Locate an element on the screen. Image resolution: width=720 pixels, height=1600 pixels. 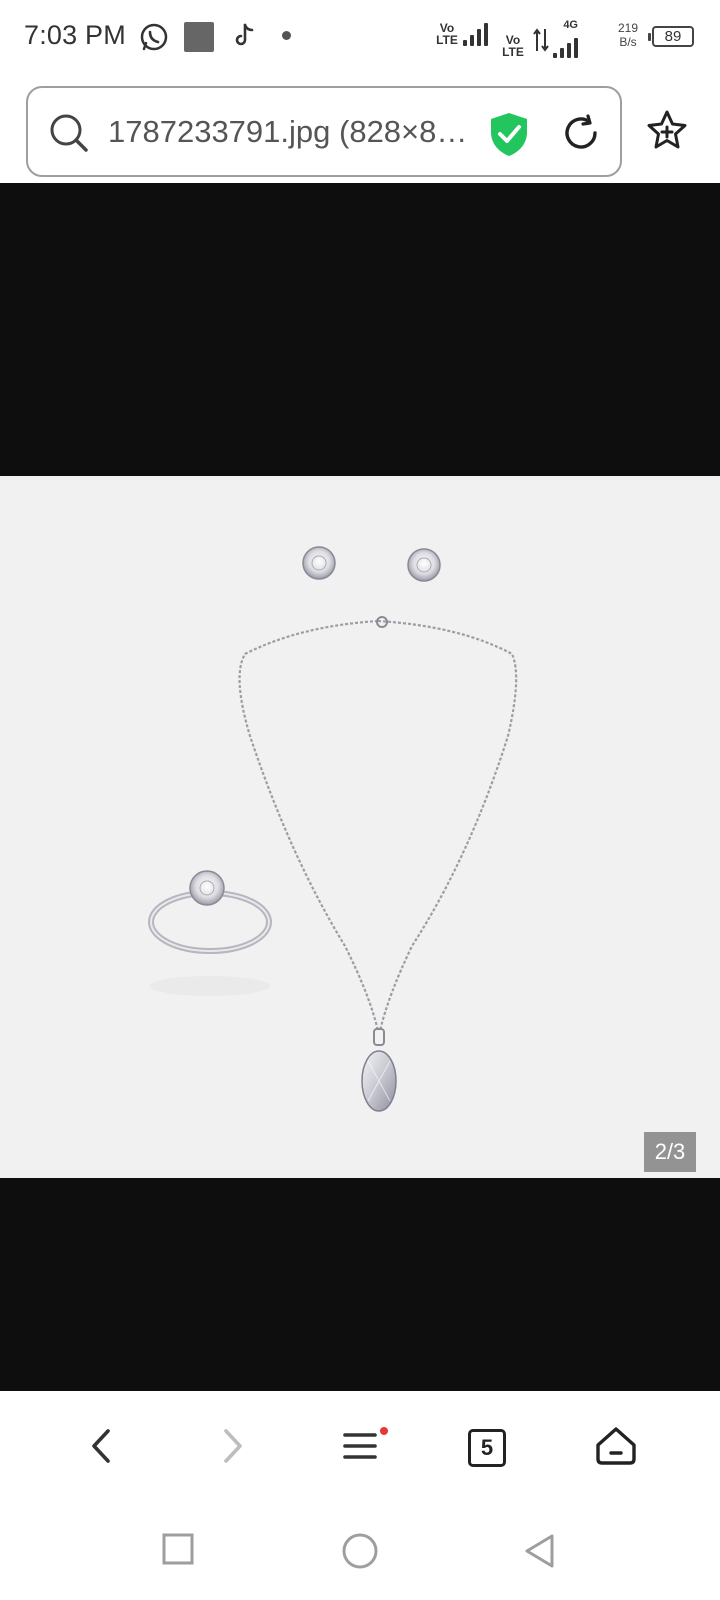
sim2-signal-icon: Vo LTE 4G is located at coordinates (539, 39).